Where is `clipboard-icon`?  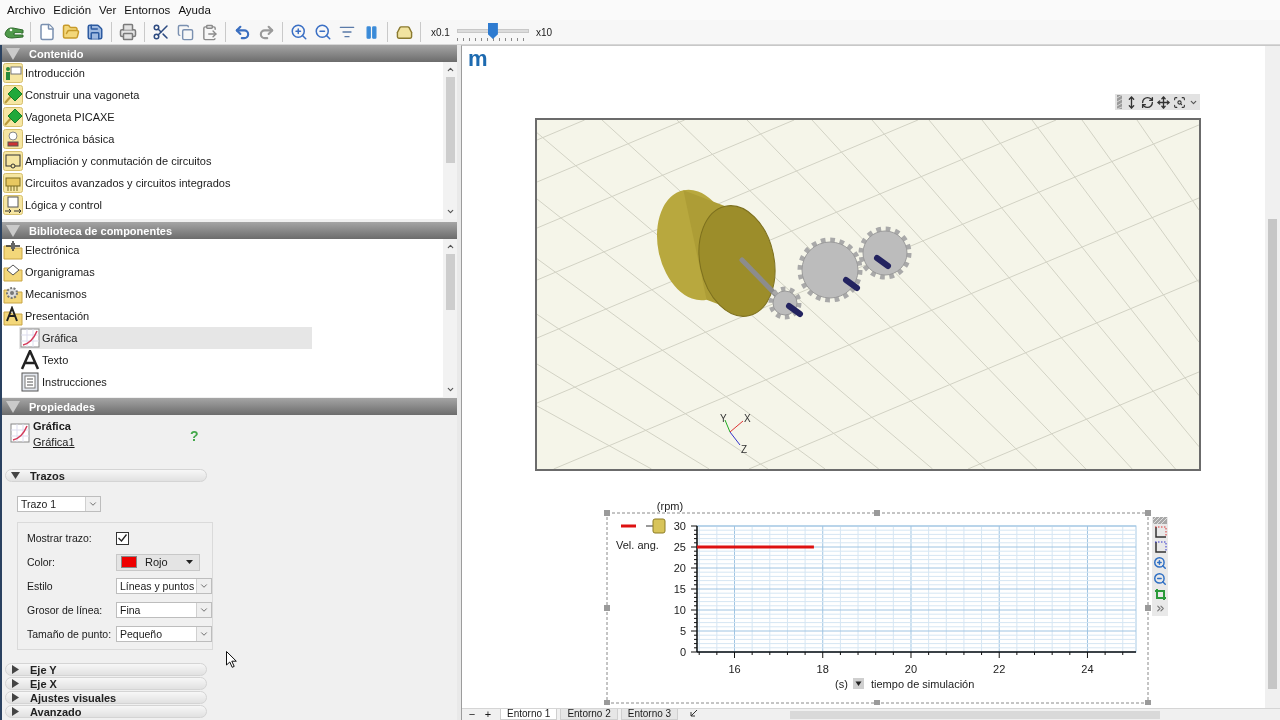
clipboard-icon is located at coordinates (209, 32).